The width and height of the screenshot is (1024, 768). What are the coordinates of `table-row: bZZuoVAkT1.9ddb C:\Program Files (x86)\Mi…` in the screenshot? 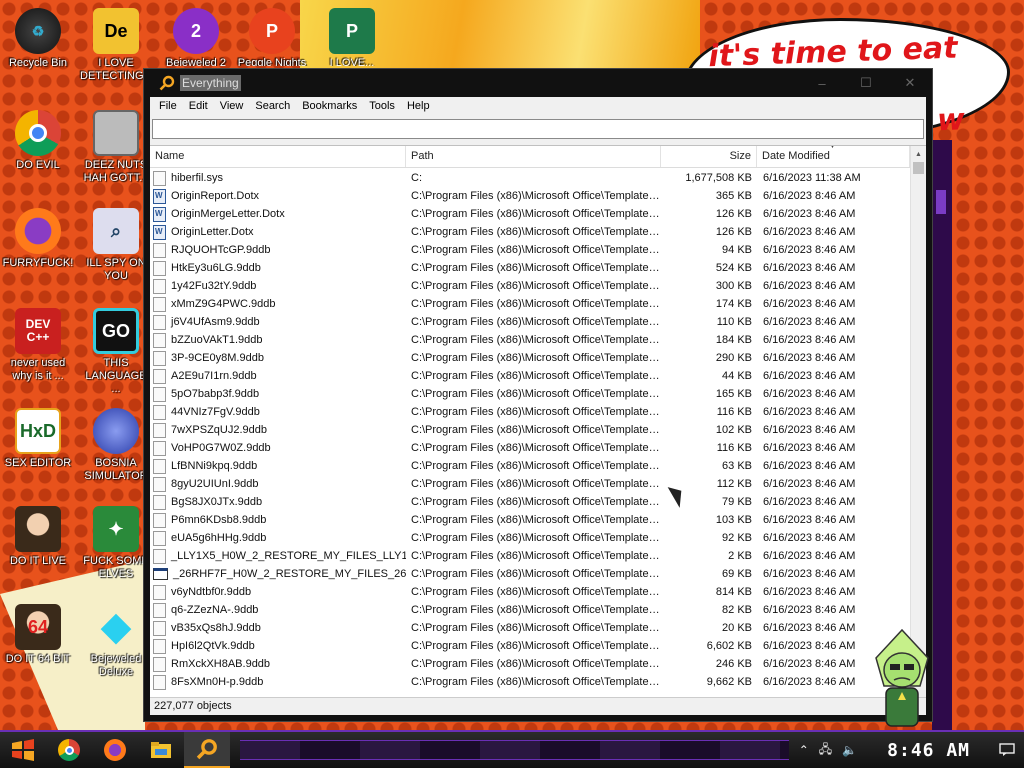 It's located at (530, 340).